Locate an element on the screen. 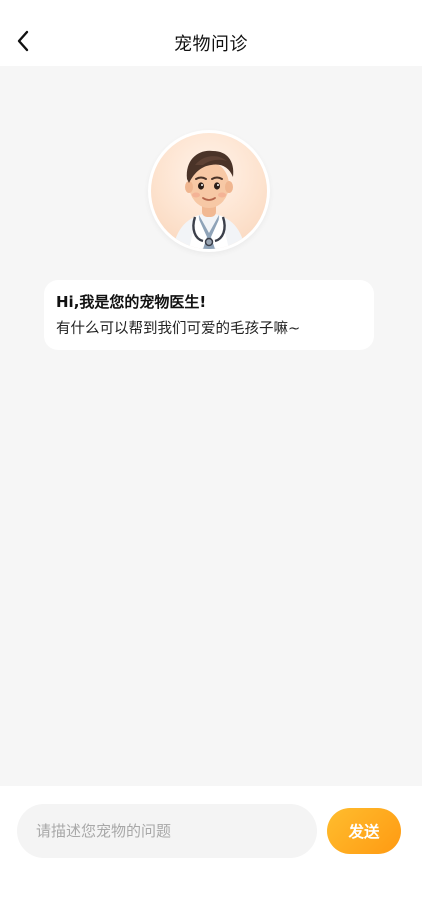 The image size is (422, 901). message-composer: 发送 is located at coordinates (211, 843).